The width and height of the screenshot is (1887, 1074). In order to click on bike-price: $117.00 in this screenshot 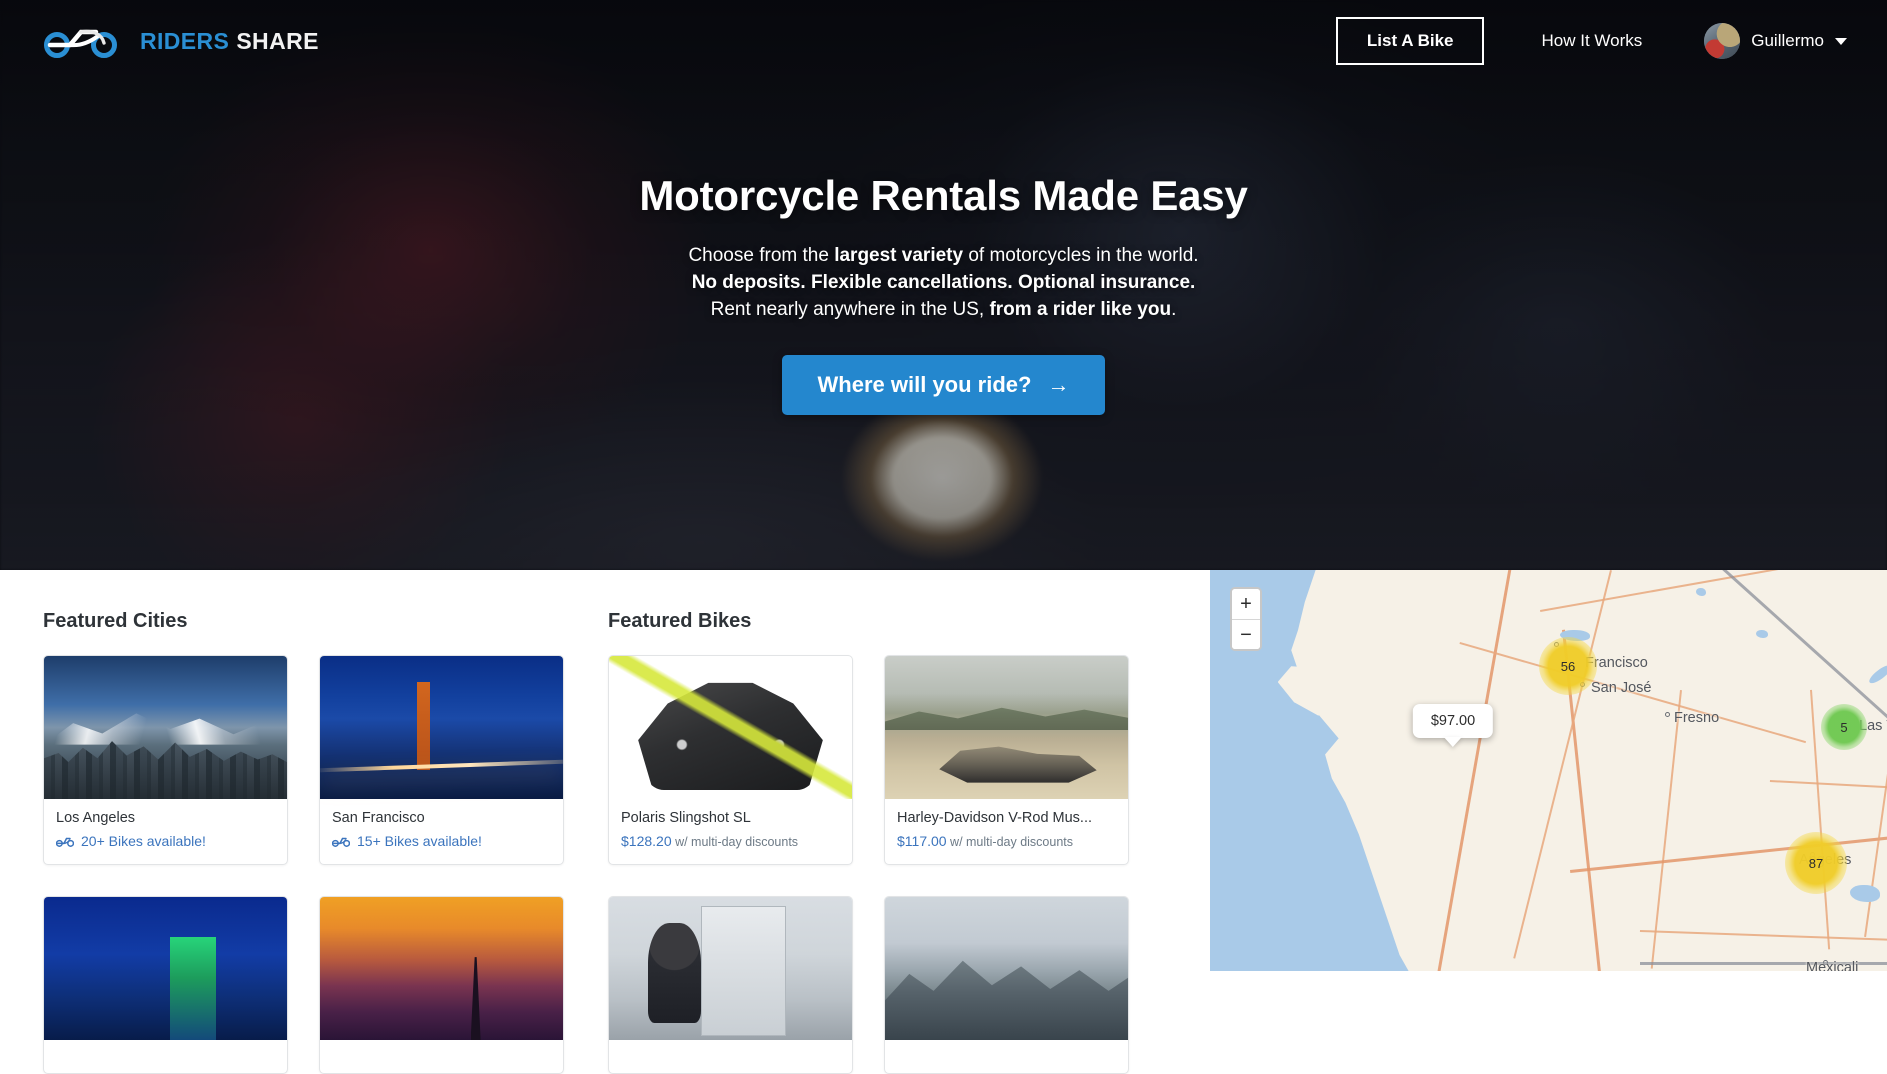, I will do `click(922, 841)`.